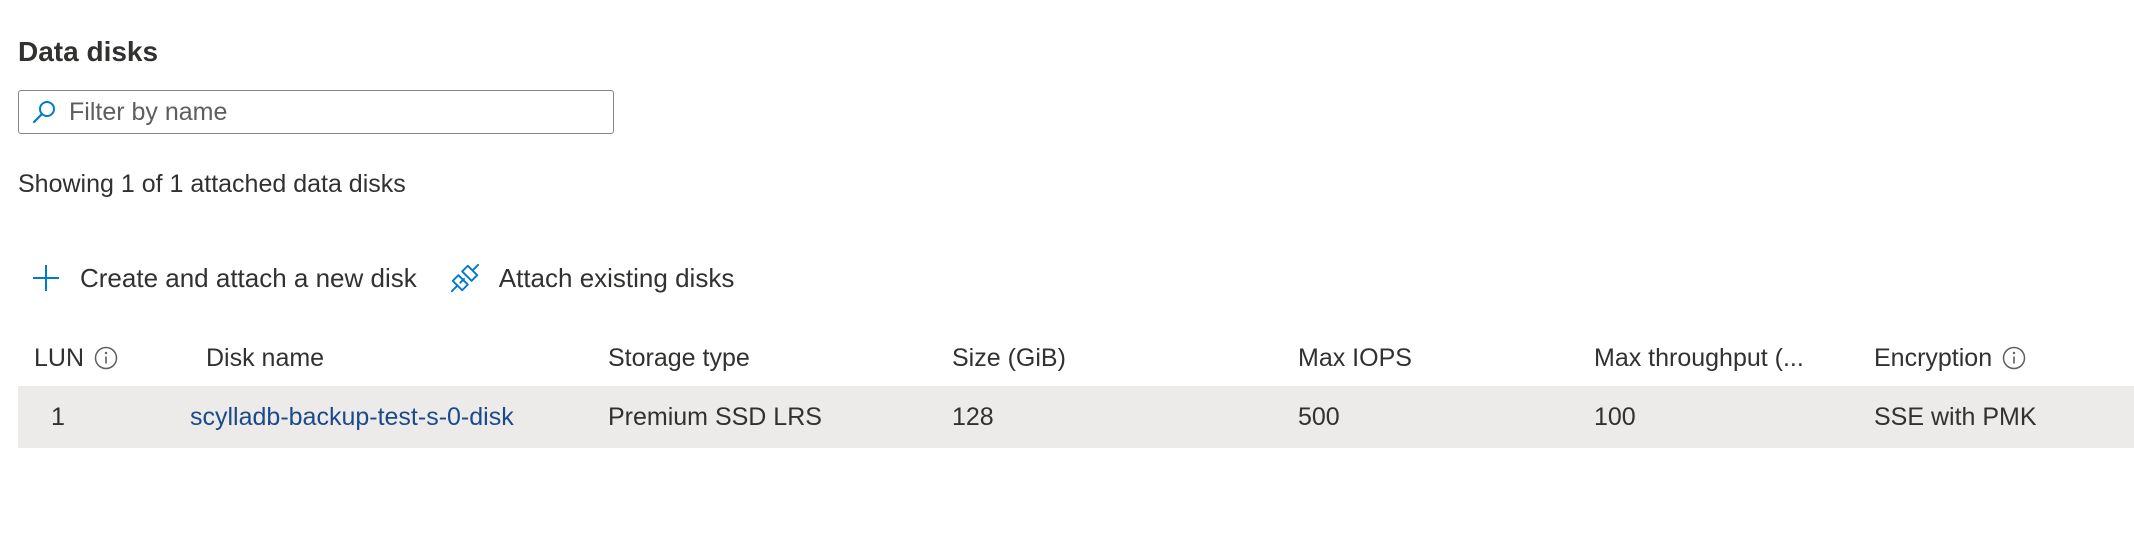 The width and height of the screenshot is (2134, 534). Describe the element at coordinates (616, 277) in the screenshot. I see `attach-existing-disks-label: Attach existing disks` at that location.